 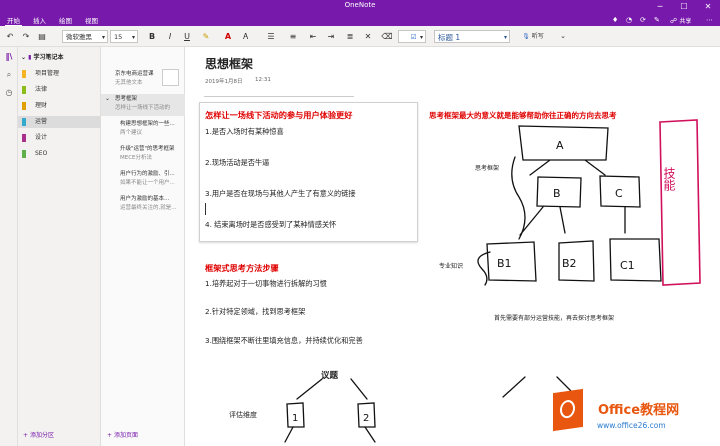 What do you see at coordinates (518, 198) in the screenshot?
I see `ink-brace` at bounding box center [518, 198].